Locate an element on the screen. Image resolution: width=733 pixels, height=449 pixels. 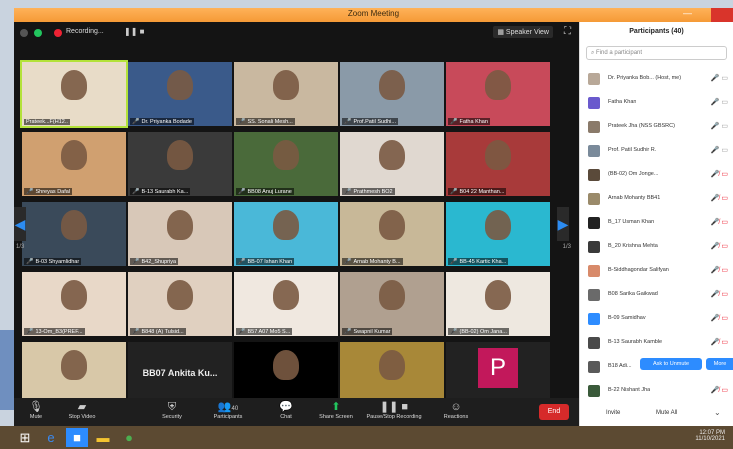
info-icon is located at coordinates (24, 33).